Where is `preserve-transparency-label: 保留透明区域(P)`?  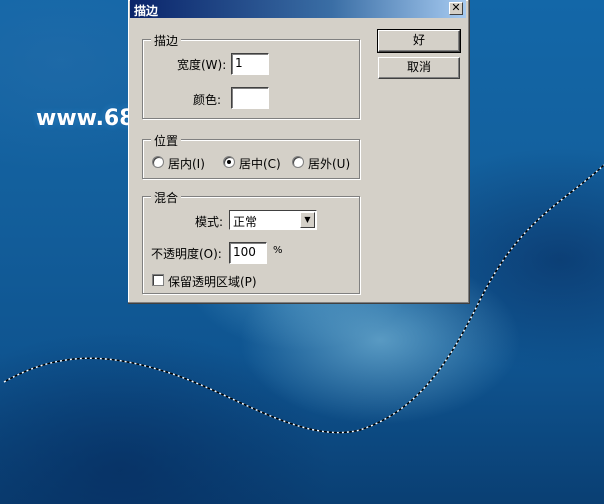
preserve-transparency-label: 保留透明区域(P) is located at coordinates (212, 281).